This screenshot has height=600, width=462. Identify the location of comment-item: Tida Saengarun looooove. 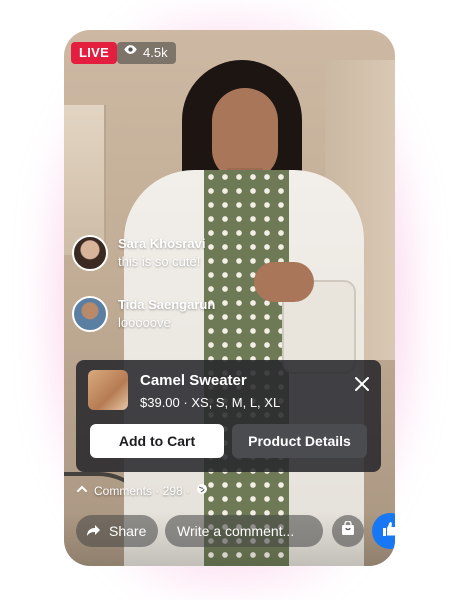
(143, 314).